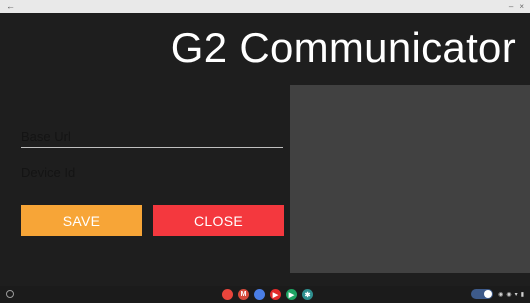 This screenshot has height=303, width=530. I want to click on window-titlebar: ← – ×, so click(265, 6).